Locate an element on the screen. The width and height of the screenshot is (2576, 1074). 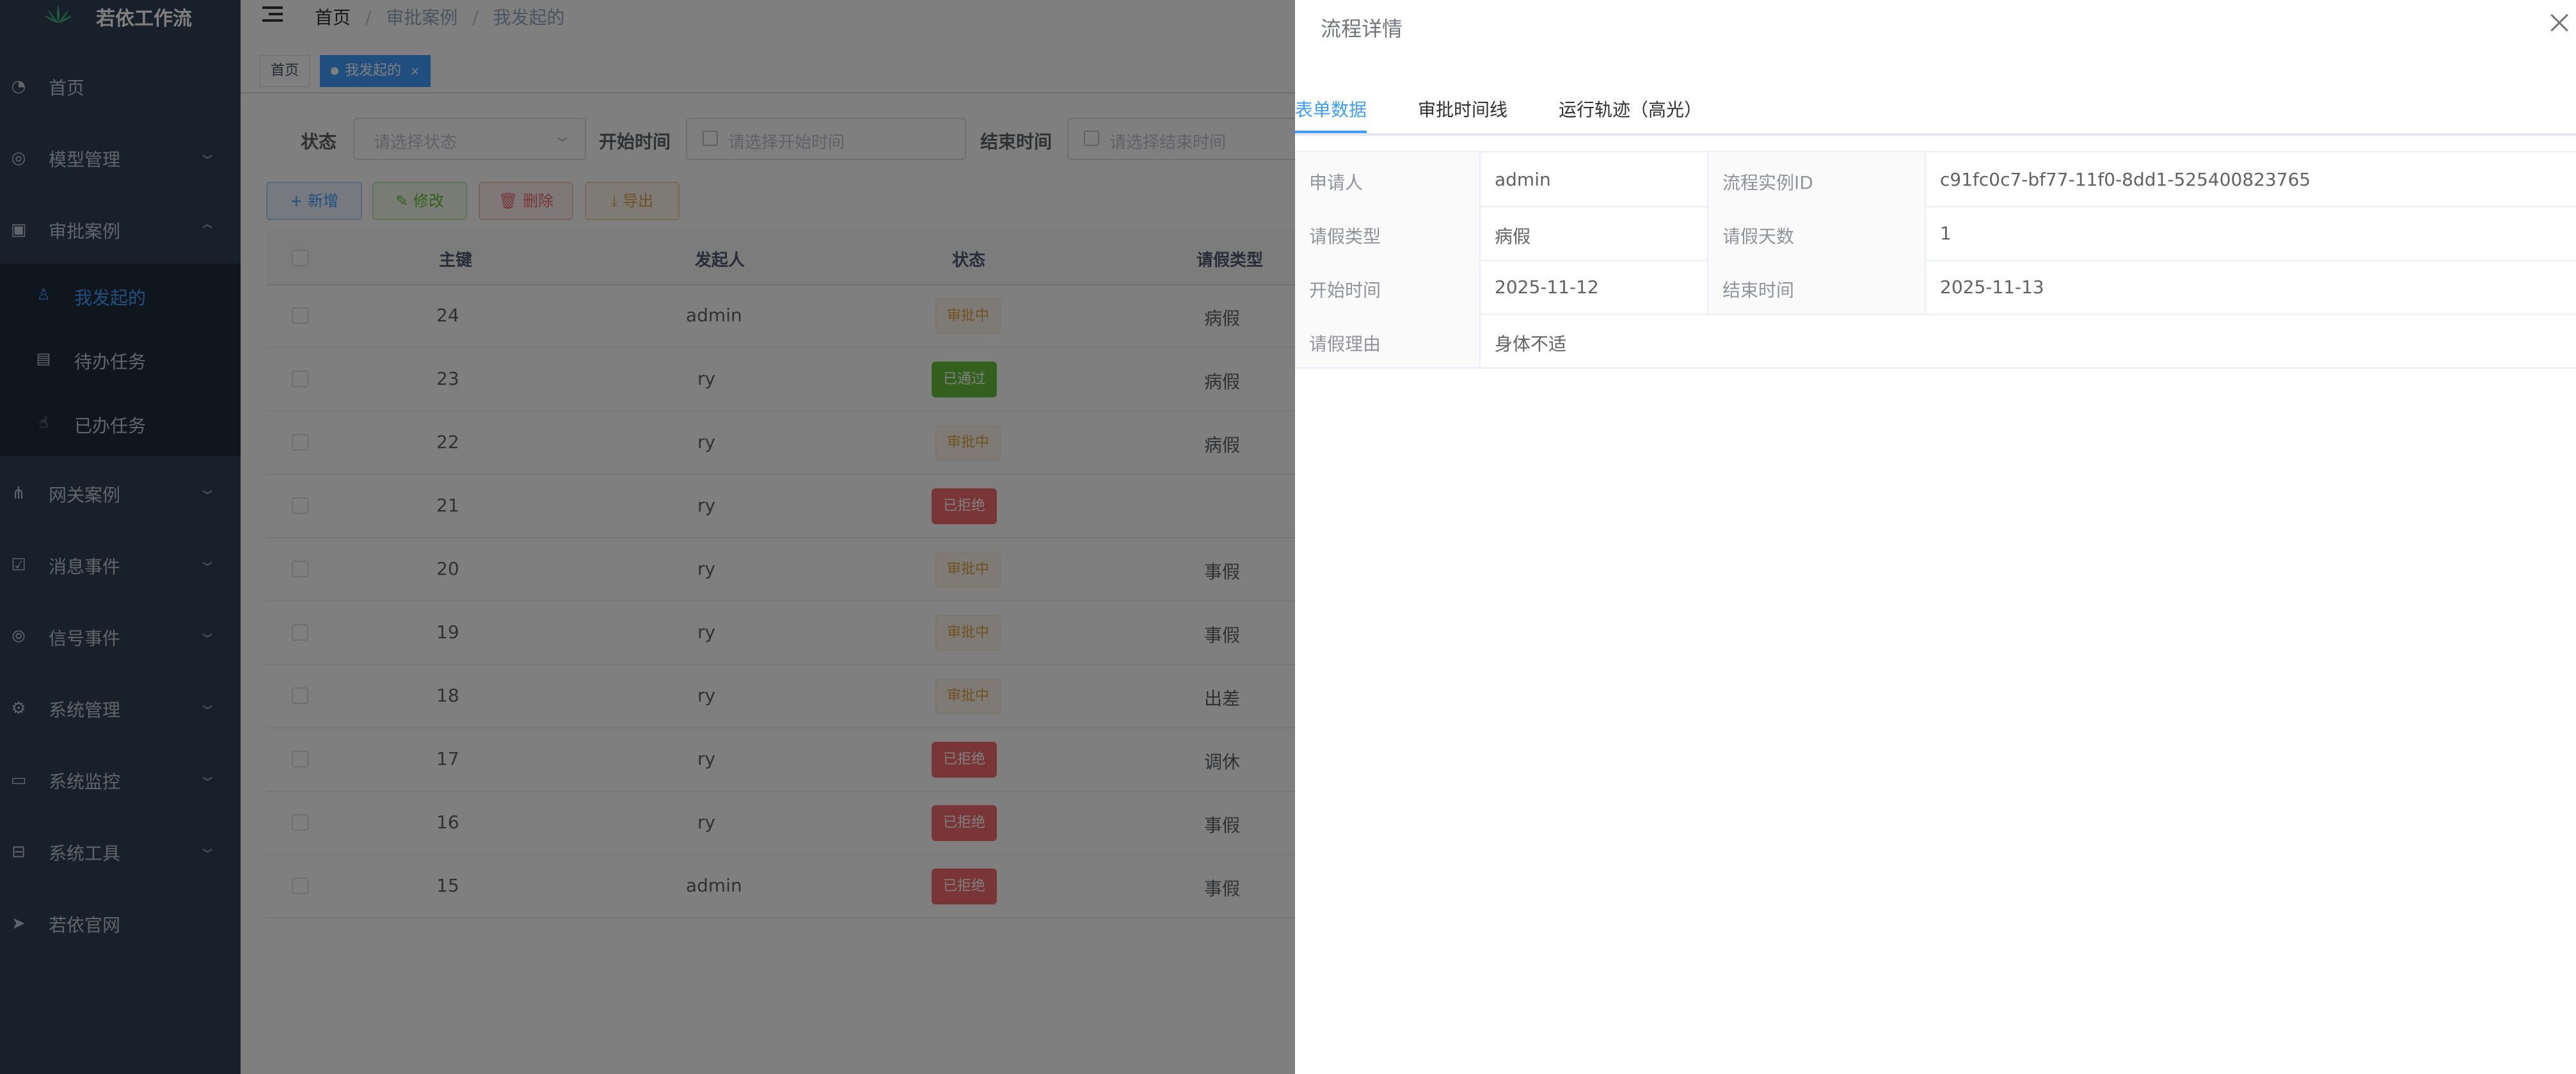
desc-row: 开始时间 2025-11-12 结束时间 2025-11-13 is located at coordinates (1936, 287).